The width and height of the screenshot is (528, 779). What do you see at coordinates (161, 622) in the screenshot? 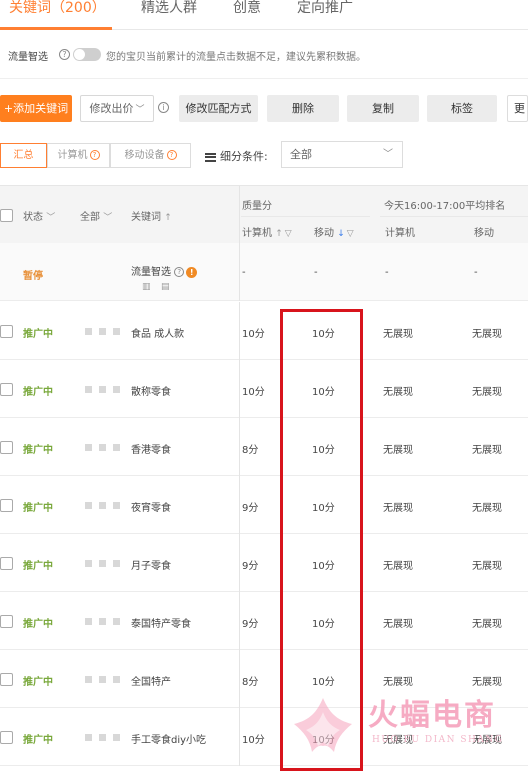
I see `keyword-cell: 泰国特产零食` at bounding box center [161, 622].